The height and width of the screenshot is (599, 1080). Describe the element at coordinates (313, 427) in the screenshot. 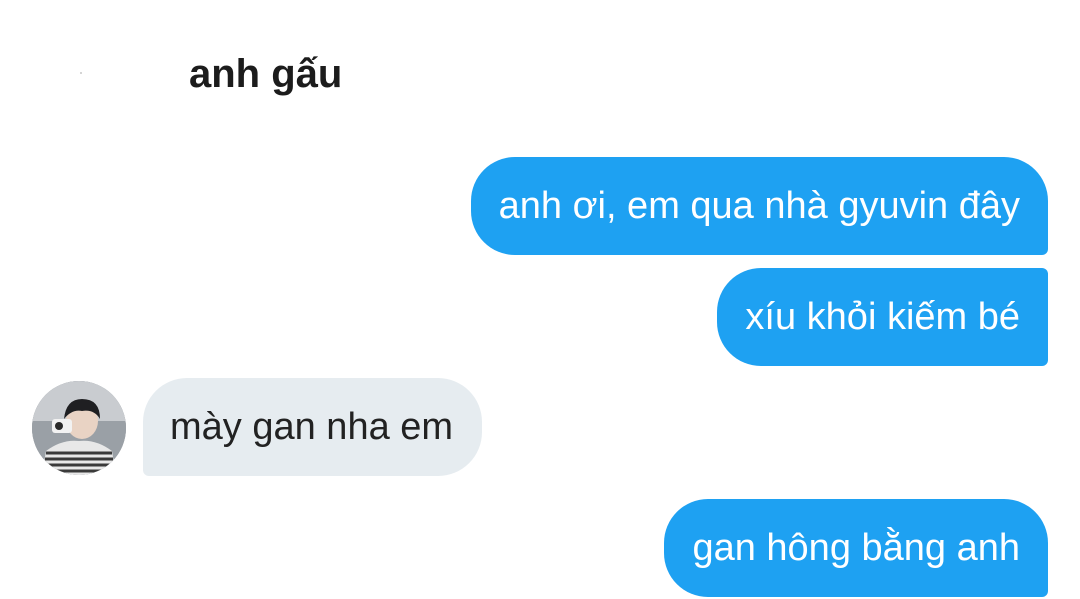

I see `received-message-bubble: mày gan nha em` at that location.